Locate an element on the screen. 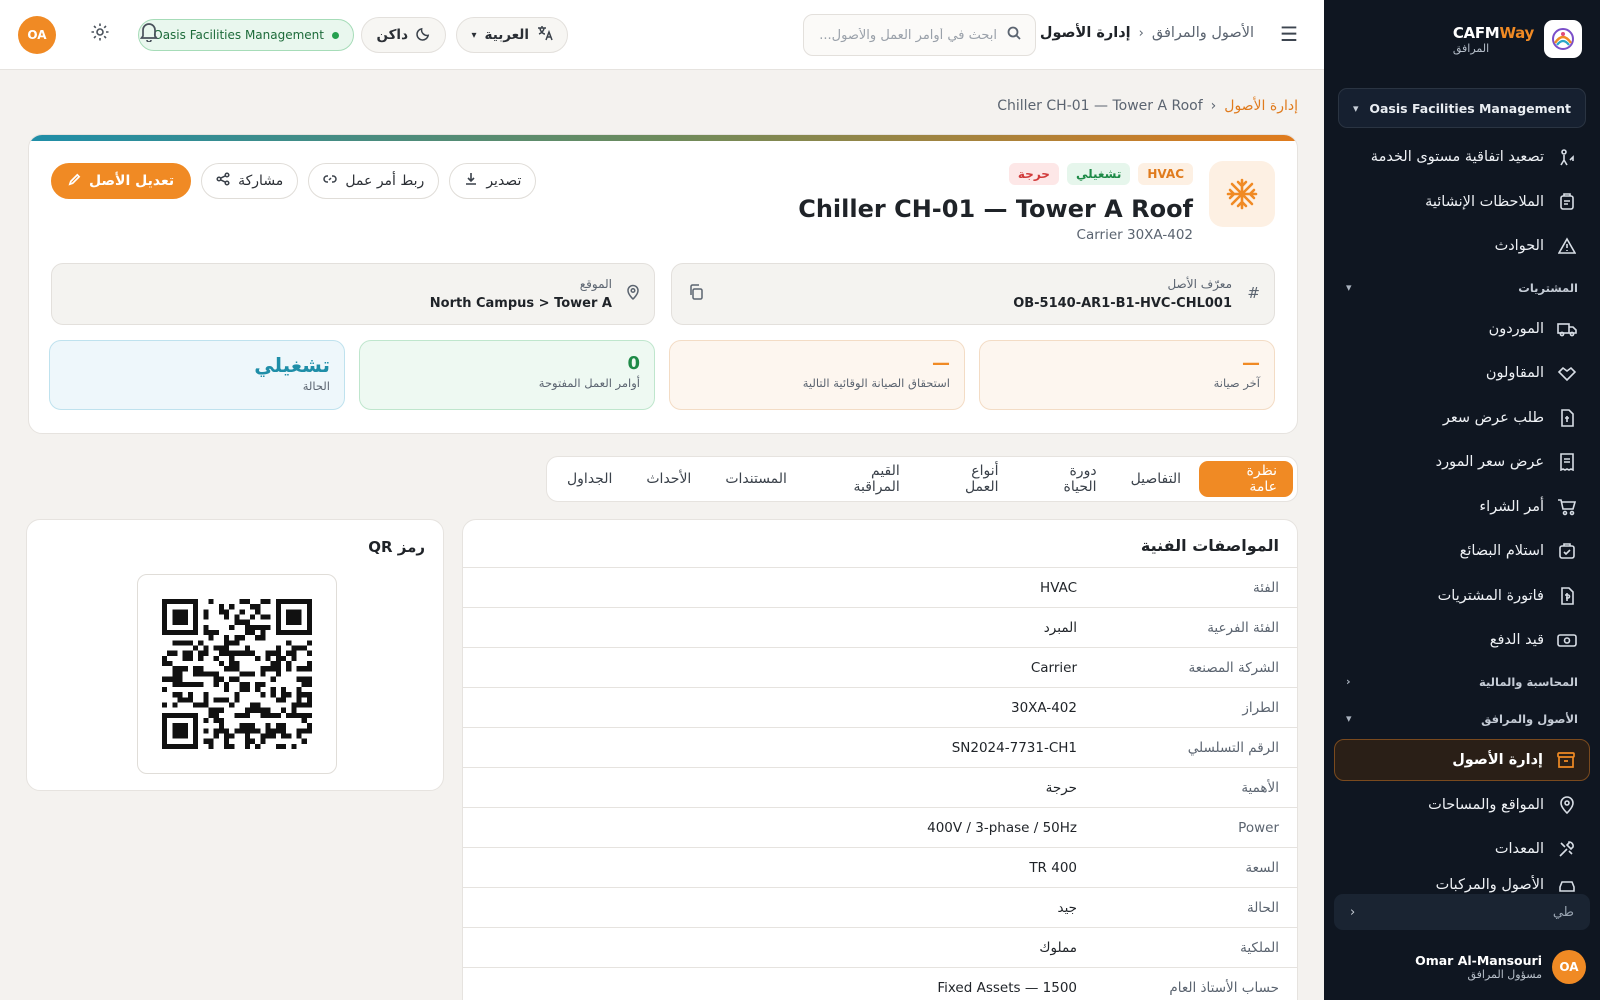  sidebar-item-rfq: طلب عرض سعر is located at coordinates (1462, 418).